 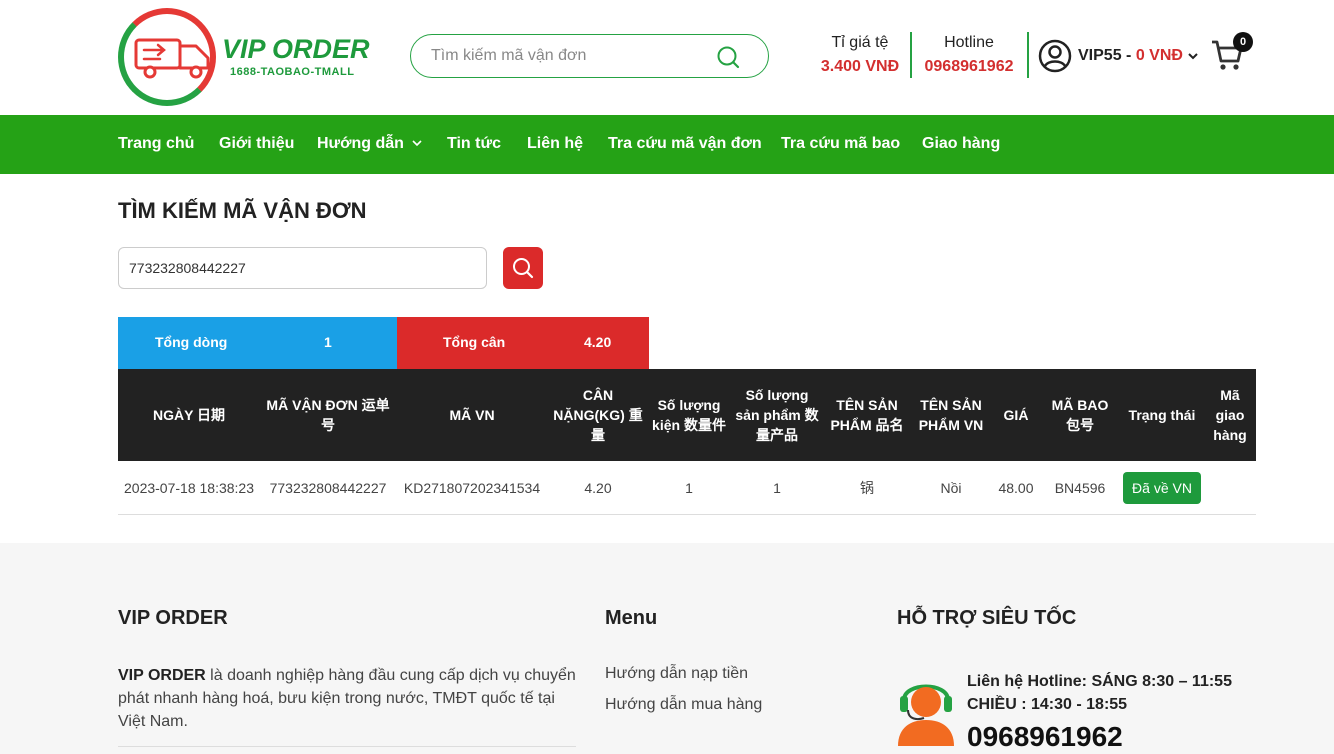 What do you see at coordinates (296, 49) in the screenshot?
I see `logo-brand-name: VIP ORDER` at bounding box center [296, 49].